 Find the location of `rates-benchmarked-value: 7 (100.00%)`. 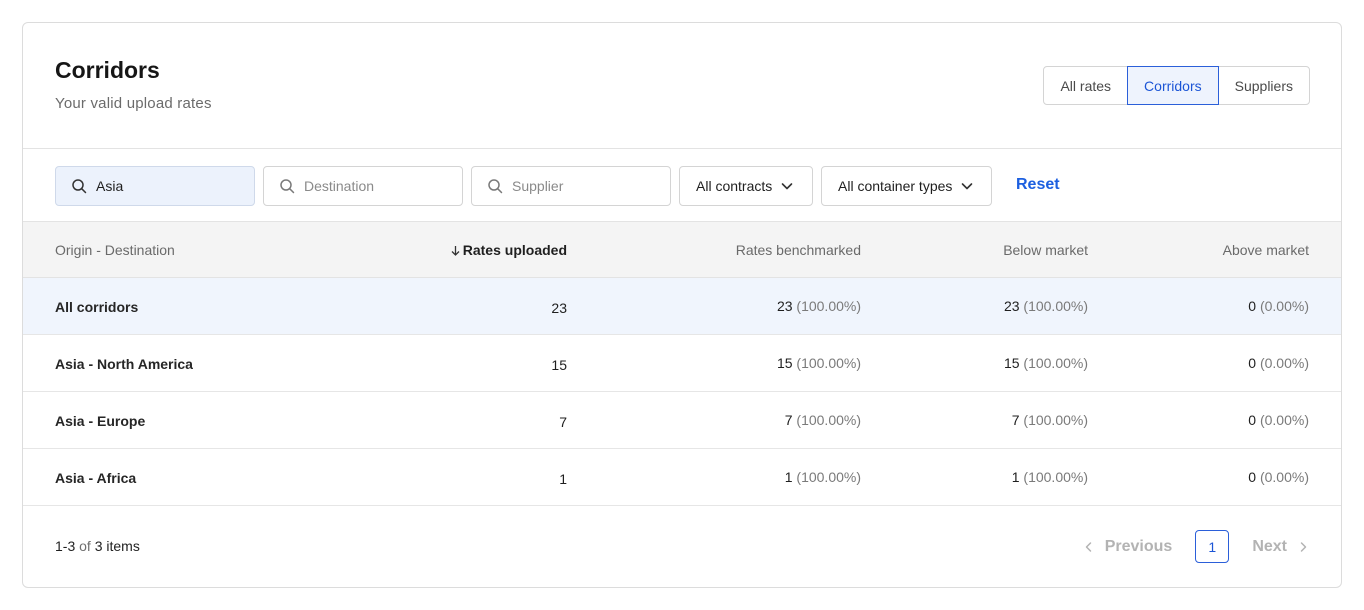

rates-benchmarked-value: 7 (100.00%) is located at coordinates (823, 420).